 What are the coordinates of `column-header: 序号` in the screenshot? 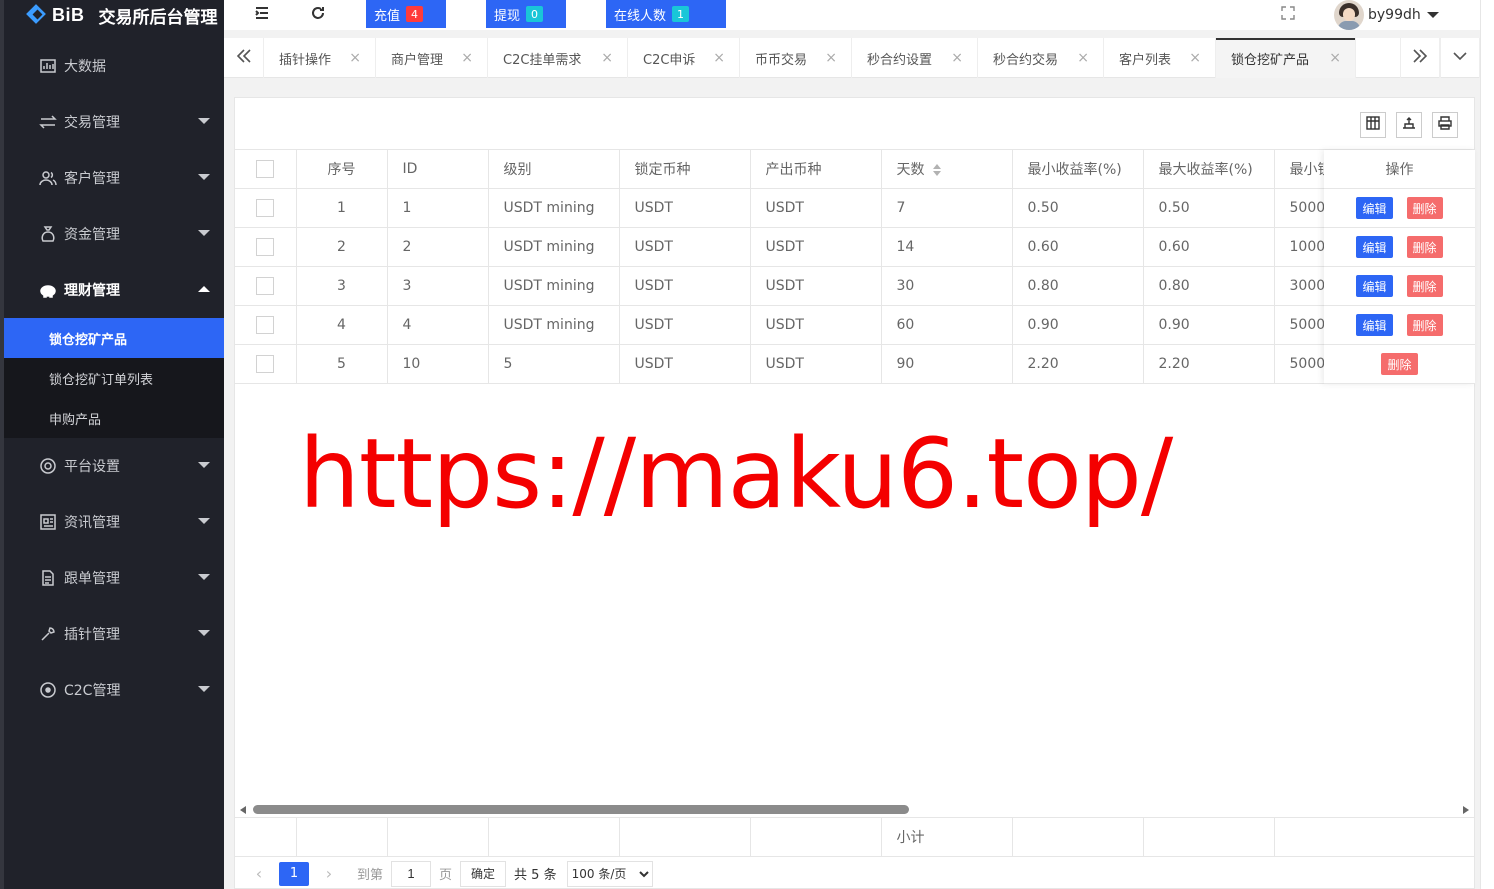 It's located at (342, 169).